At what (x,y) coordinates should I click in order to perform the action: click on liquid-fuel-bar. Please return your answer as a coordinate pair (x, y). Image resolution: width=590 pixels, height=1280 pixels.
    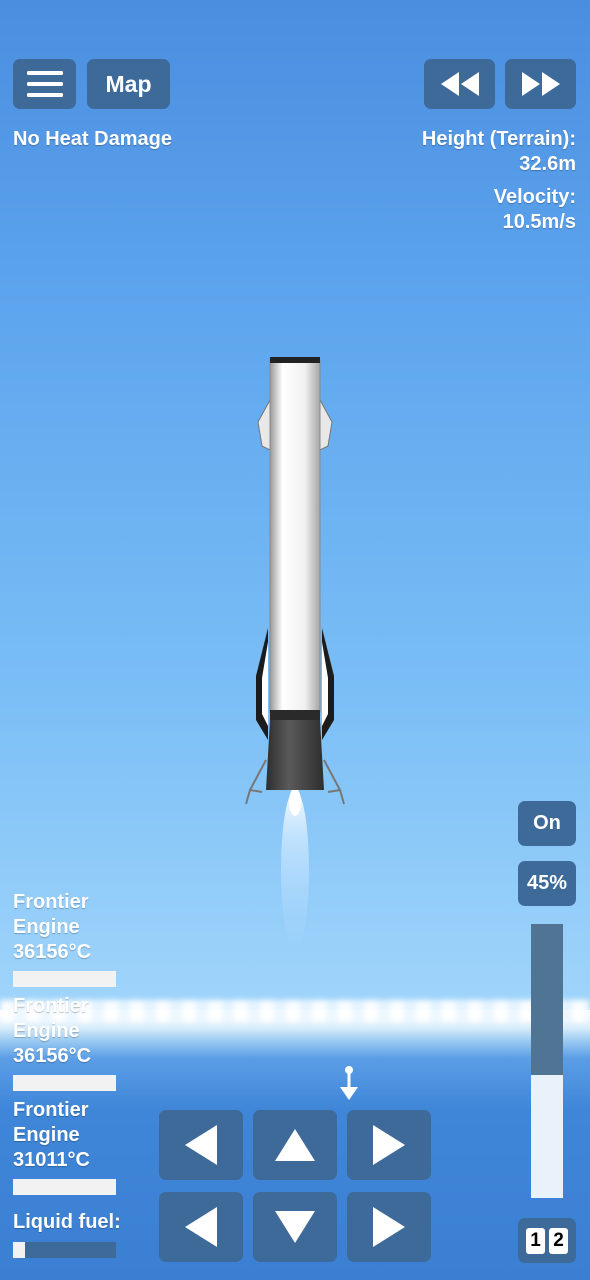
    Looking at the image, I should click on (64, 1250).